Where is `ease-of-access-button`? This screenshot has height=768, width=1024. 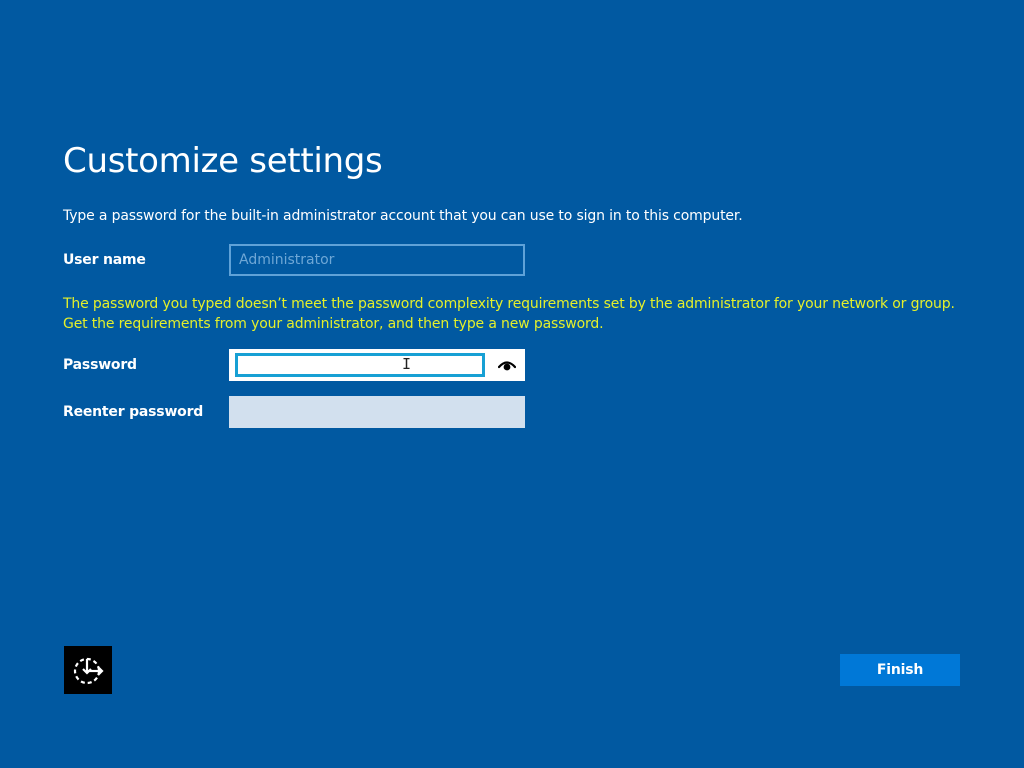
ease-of-access-button is located at coordinates (88, 670).